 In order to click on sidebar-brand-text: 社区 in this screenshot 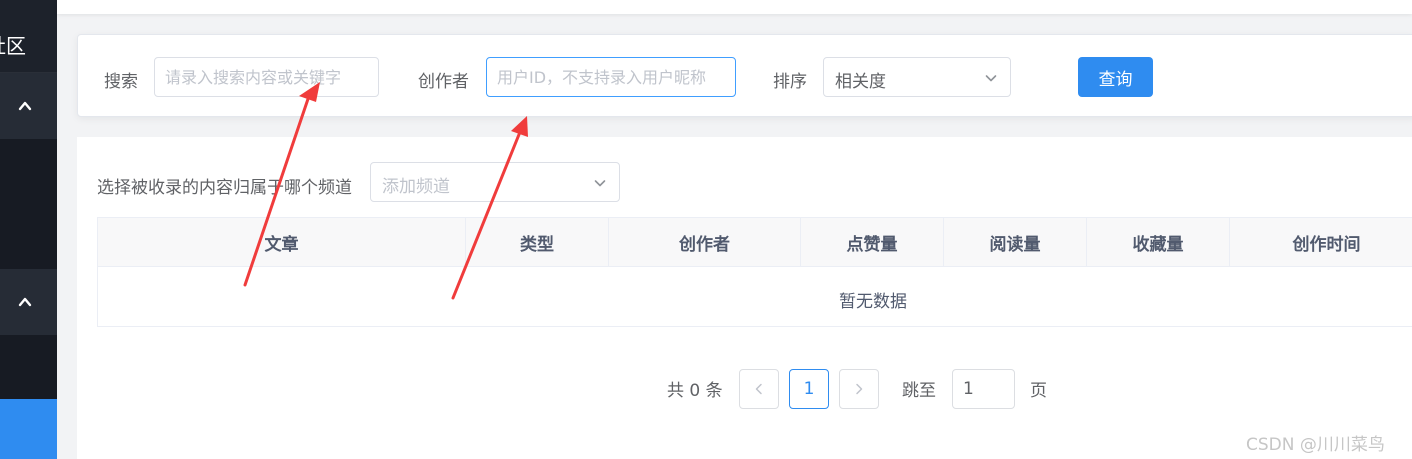, I will do `click(13, 46)`.